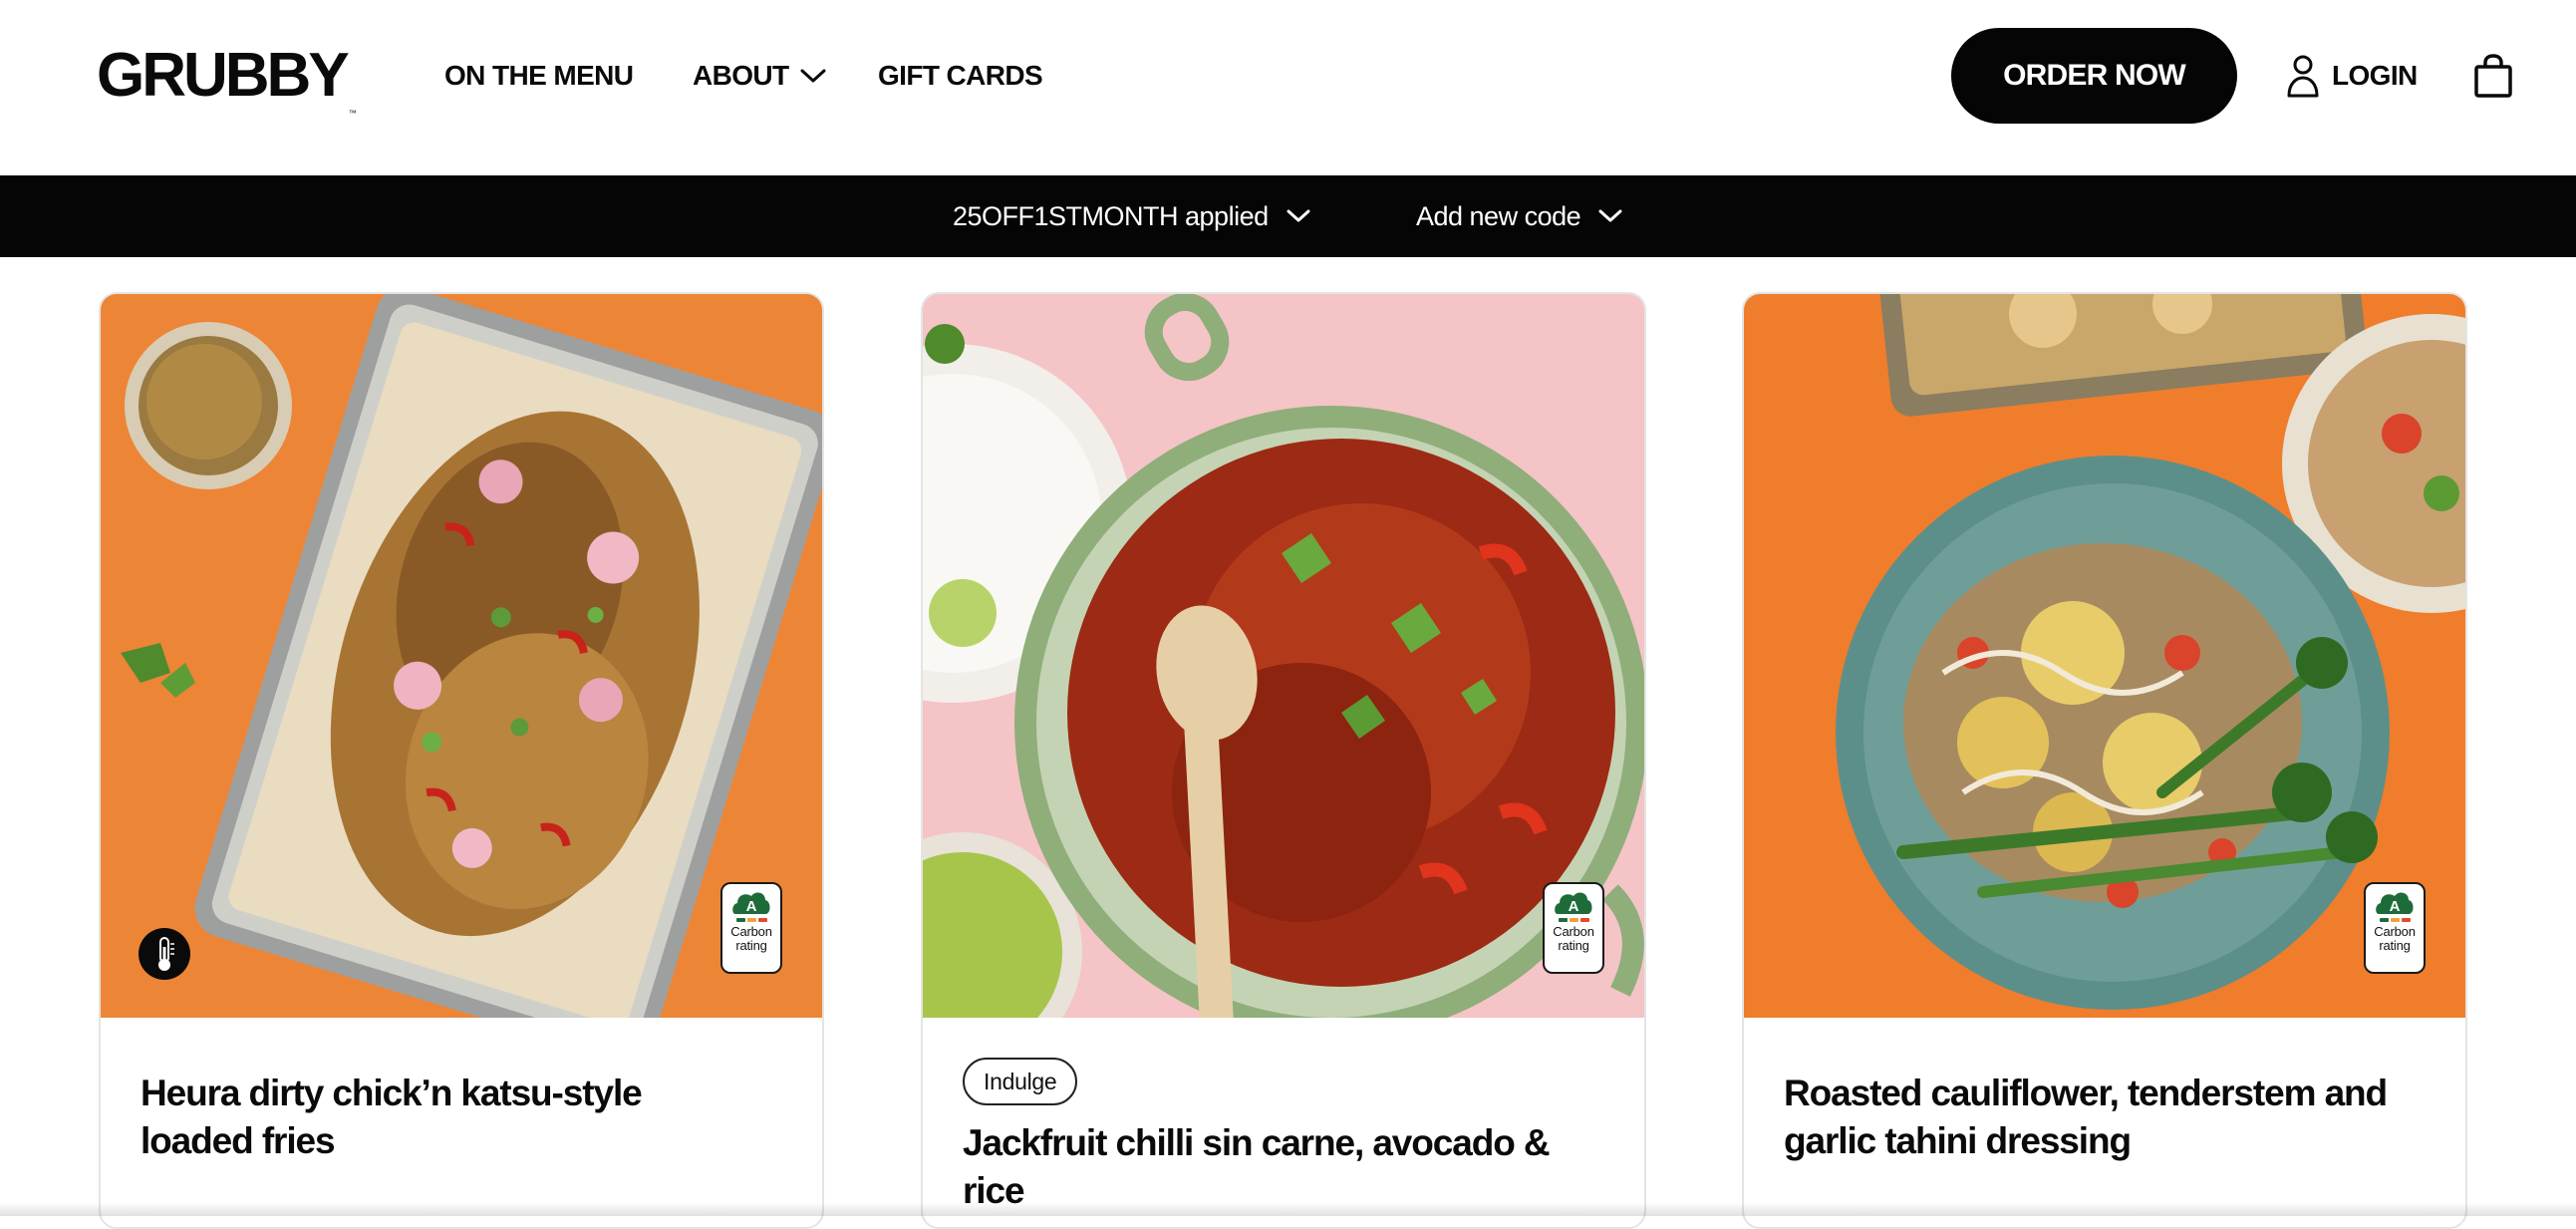 This screenshot has width=2576, height=1229. I want to click on nav-on-the-menu: ON THE MENU, so click(539, 76).